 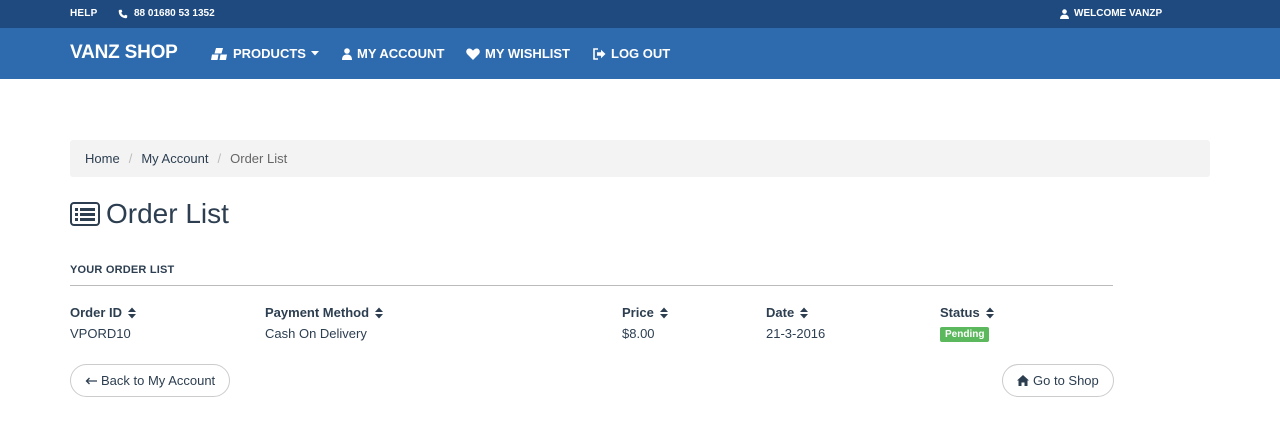 What do you see at coordinates (780, 312) in the screenshot?
I see `column-header-label: Date` at bounding box center [780, 312].